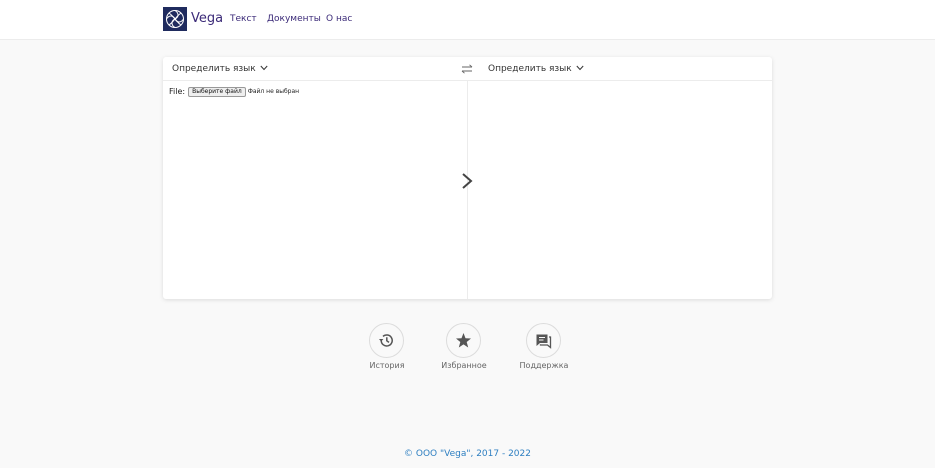 This screenshot has width=935, height=468. What do you see at coordinates (339, 19) in the screenshot?
I see `nav-link-about: О нас` at bounding box center [339, 19].